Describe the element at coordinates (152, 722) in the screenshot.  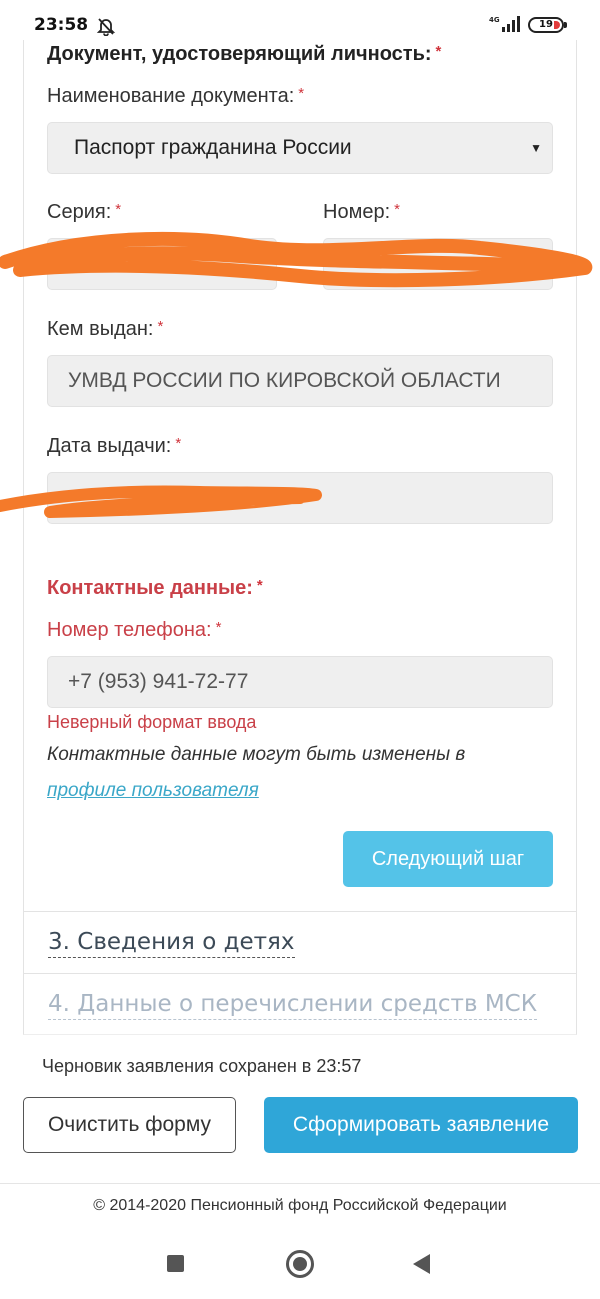
I see `phone-error-message: Неверный формат ввода` at that location.